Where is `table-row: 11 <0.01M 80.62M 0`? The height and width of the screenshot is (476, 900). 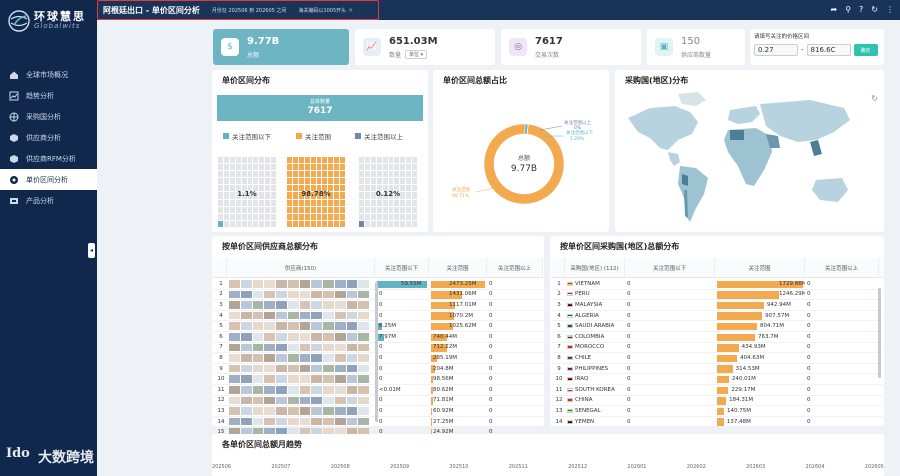 table-row: 11 <0.01M 80.62M 0 is located at coordinates (378, 390).